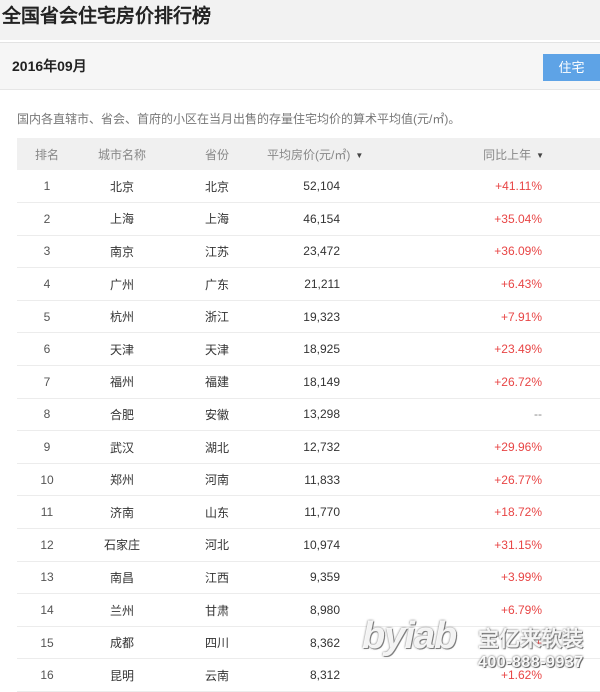 The image size is (600, 692). I want to click on change-cell: +7.91%, so click(521, 316).